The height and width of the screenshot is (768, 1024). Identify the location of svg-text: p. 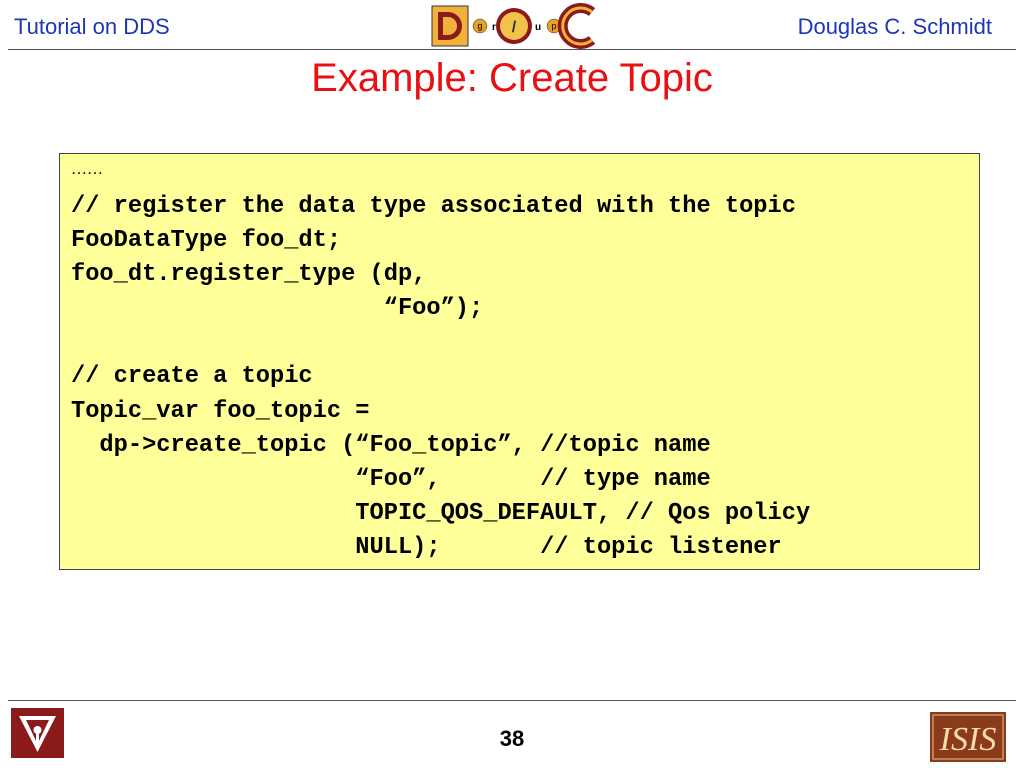
(553, 26).